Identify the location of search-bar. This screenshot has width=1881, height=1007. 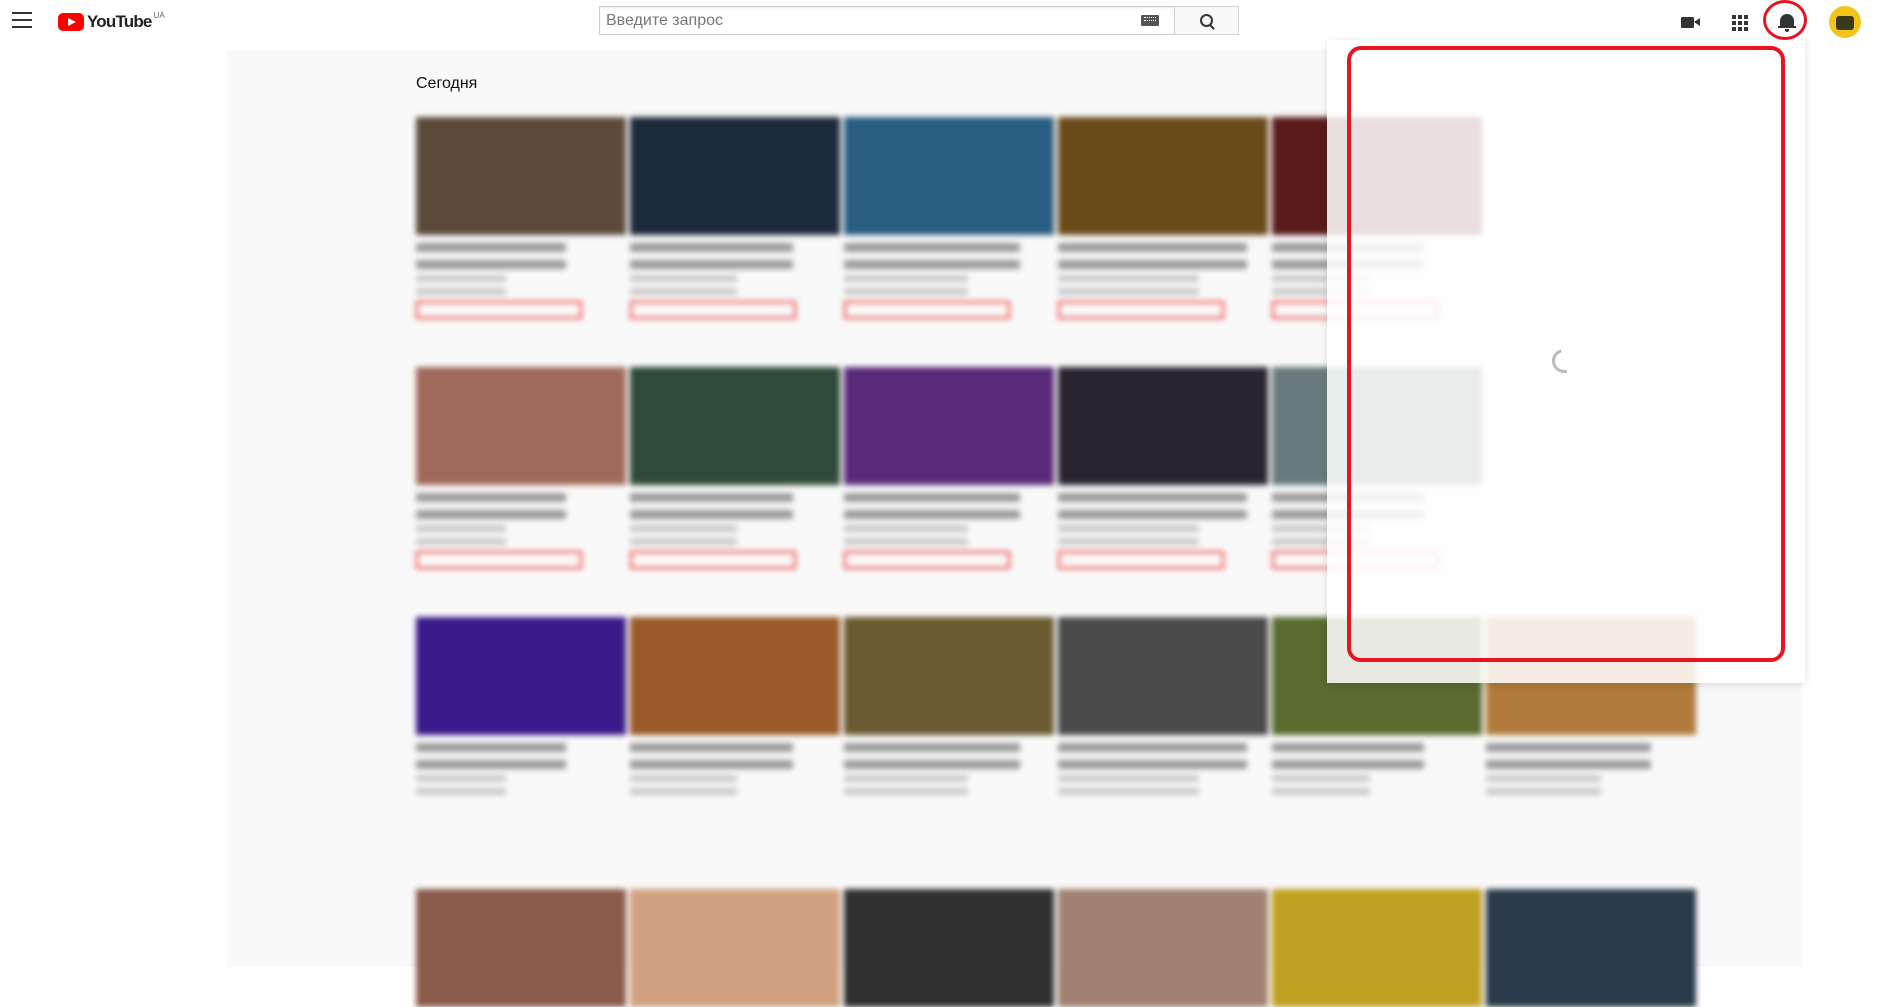
(919, 20).